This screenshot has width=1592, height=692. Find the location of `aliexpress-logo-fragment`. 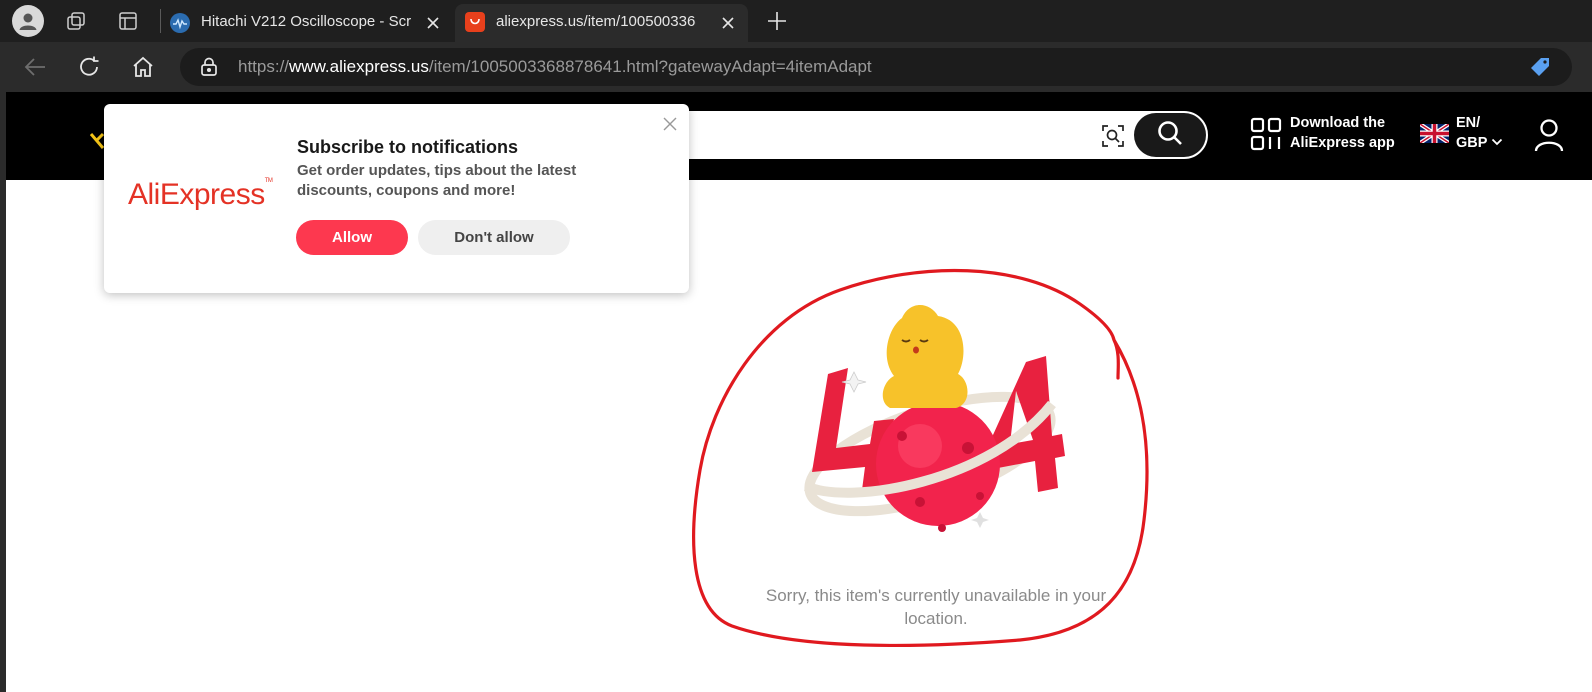

aliexpress-logo-fragment is located at coordinates (97, 140).